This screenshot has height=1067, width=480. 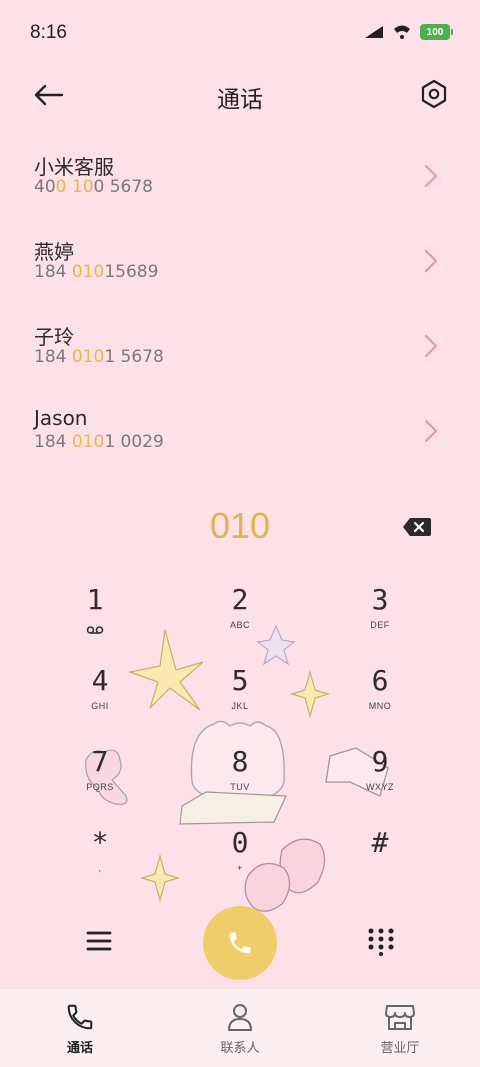 I want to click on call-button, so click(x=240, y=943).